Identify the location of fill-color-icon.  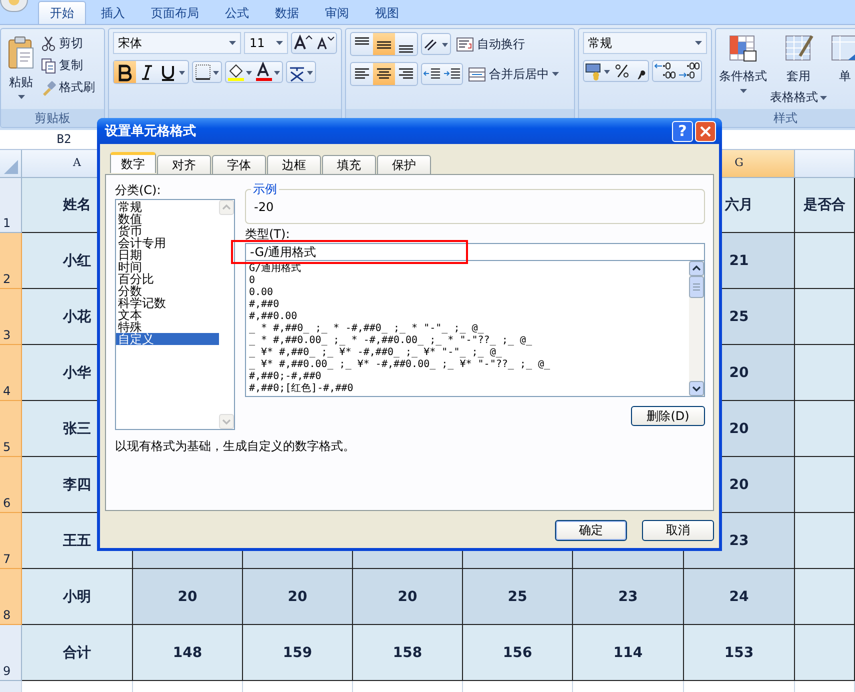
(240, 72).